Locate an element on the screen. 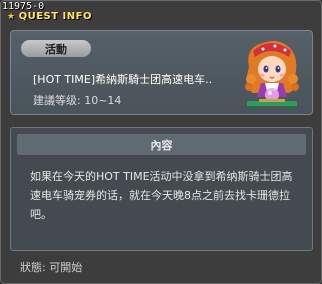 The width and height of the screenshot is (322, 284). recommended-level: 建議等级: 10~14 is located at coordinates (77, 100).